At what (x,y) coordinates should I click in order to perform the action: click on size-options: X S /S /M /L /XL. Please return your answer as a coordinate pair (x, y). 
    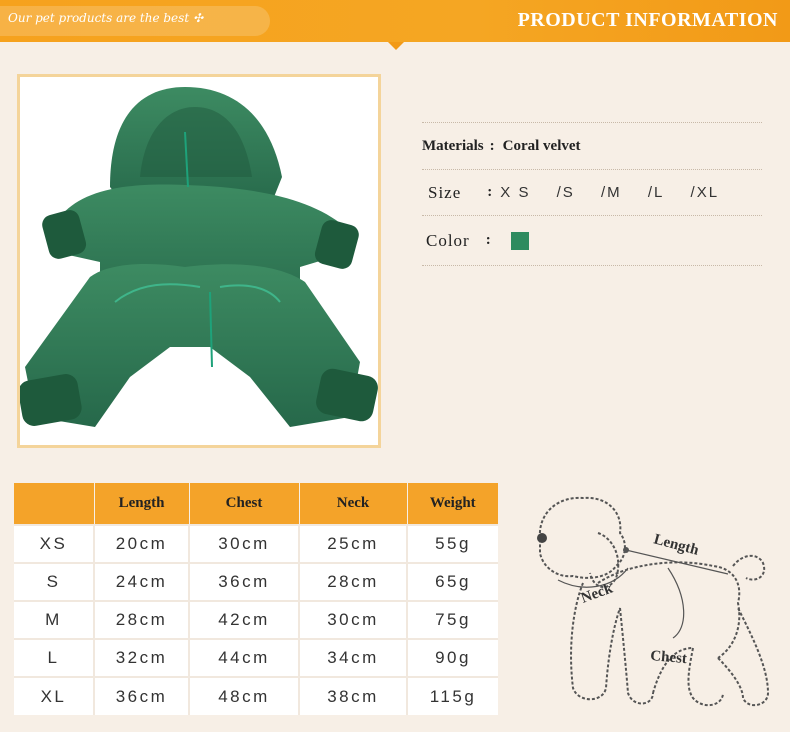
    Looking at the image, I should click on (619, 192).